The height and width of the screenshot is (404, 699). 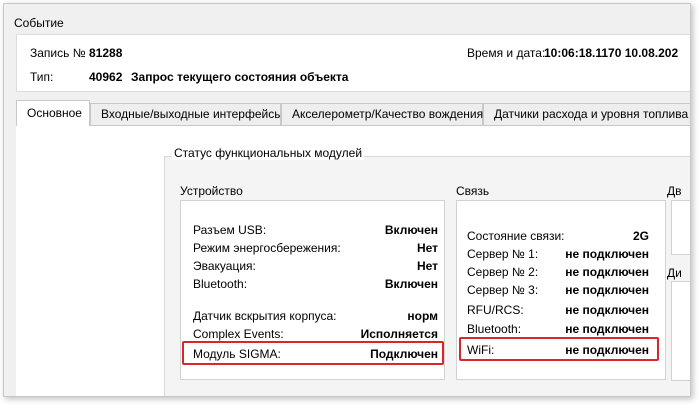 I want to click on cut-caption-2: Ди, so click(x=674, y=273).